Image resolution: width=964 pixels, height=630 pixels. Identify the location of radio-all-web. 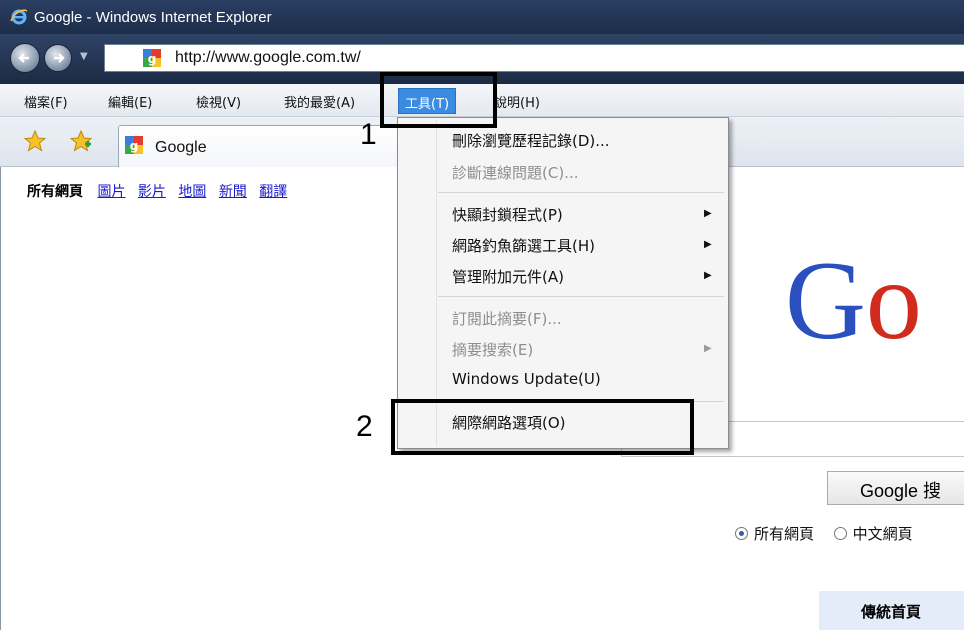
(741, 533).